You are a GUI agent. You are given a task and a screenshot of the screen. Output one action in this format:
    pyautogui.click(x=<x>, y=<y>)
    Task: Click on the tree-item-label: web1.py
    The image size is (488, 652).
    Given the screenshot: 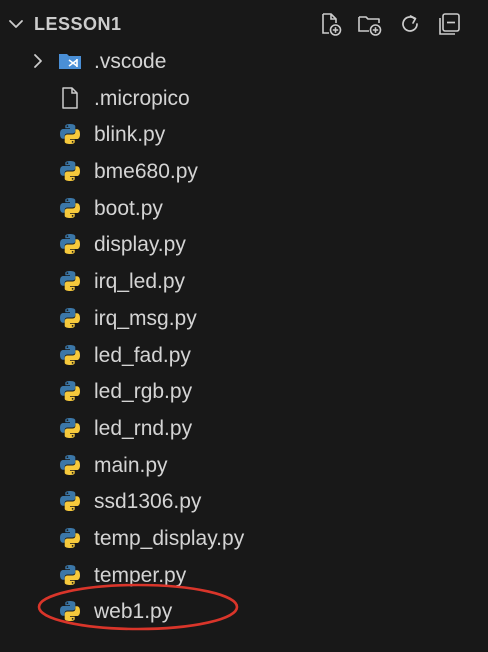 What is the action you would take?
    pyautogui.click(x=133, y=612)
    